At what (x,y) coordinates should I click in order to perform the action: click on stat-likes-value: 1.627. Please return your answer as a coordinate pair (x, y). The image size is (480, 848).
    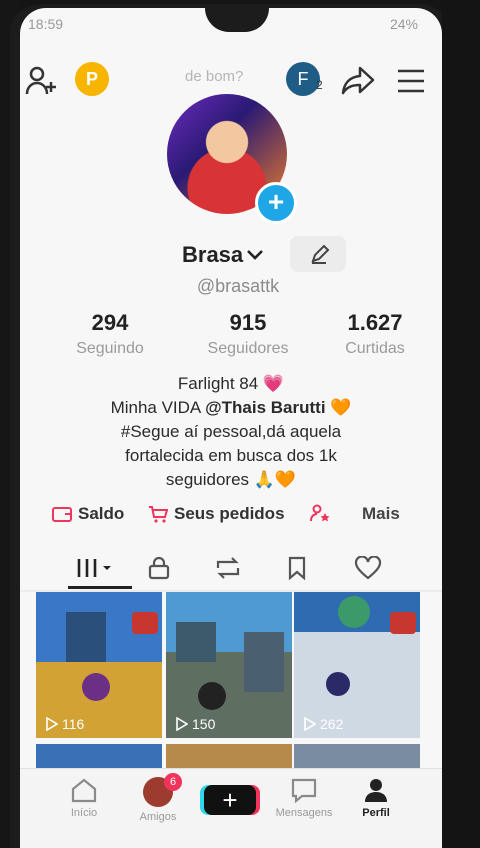
    Looking at the image, I should click on (375, 322).